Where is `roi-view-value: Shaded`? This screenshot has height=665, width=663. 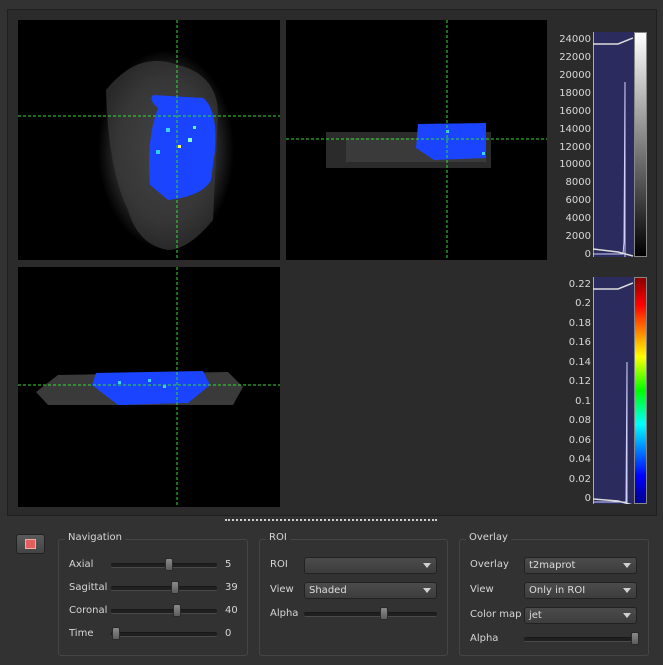
roi-view-value: Shaded is located at coordinates (328, 590).